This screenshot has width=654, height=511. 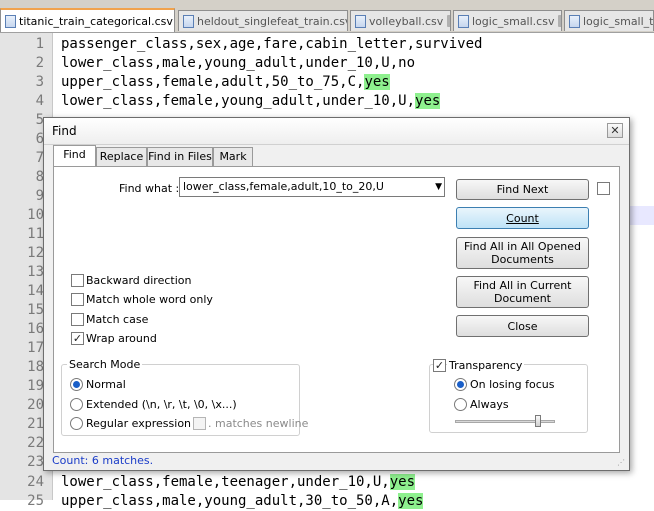 What do you see at coordinates (139, 423) in the screenshot?
I see `search-mode-regex-label: Regular expression` at bounding box center [139, 423].